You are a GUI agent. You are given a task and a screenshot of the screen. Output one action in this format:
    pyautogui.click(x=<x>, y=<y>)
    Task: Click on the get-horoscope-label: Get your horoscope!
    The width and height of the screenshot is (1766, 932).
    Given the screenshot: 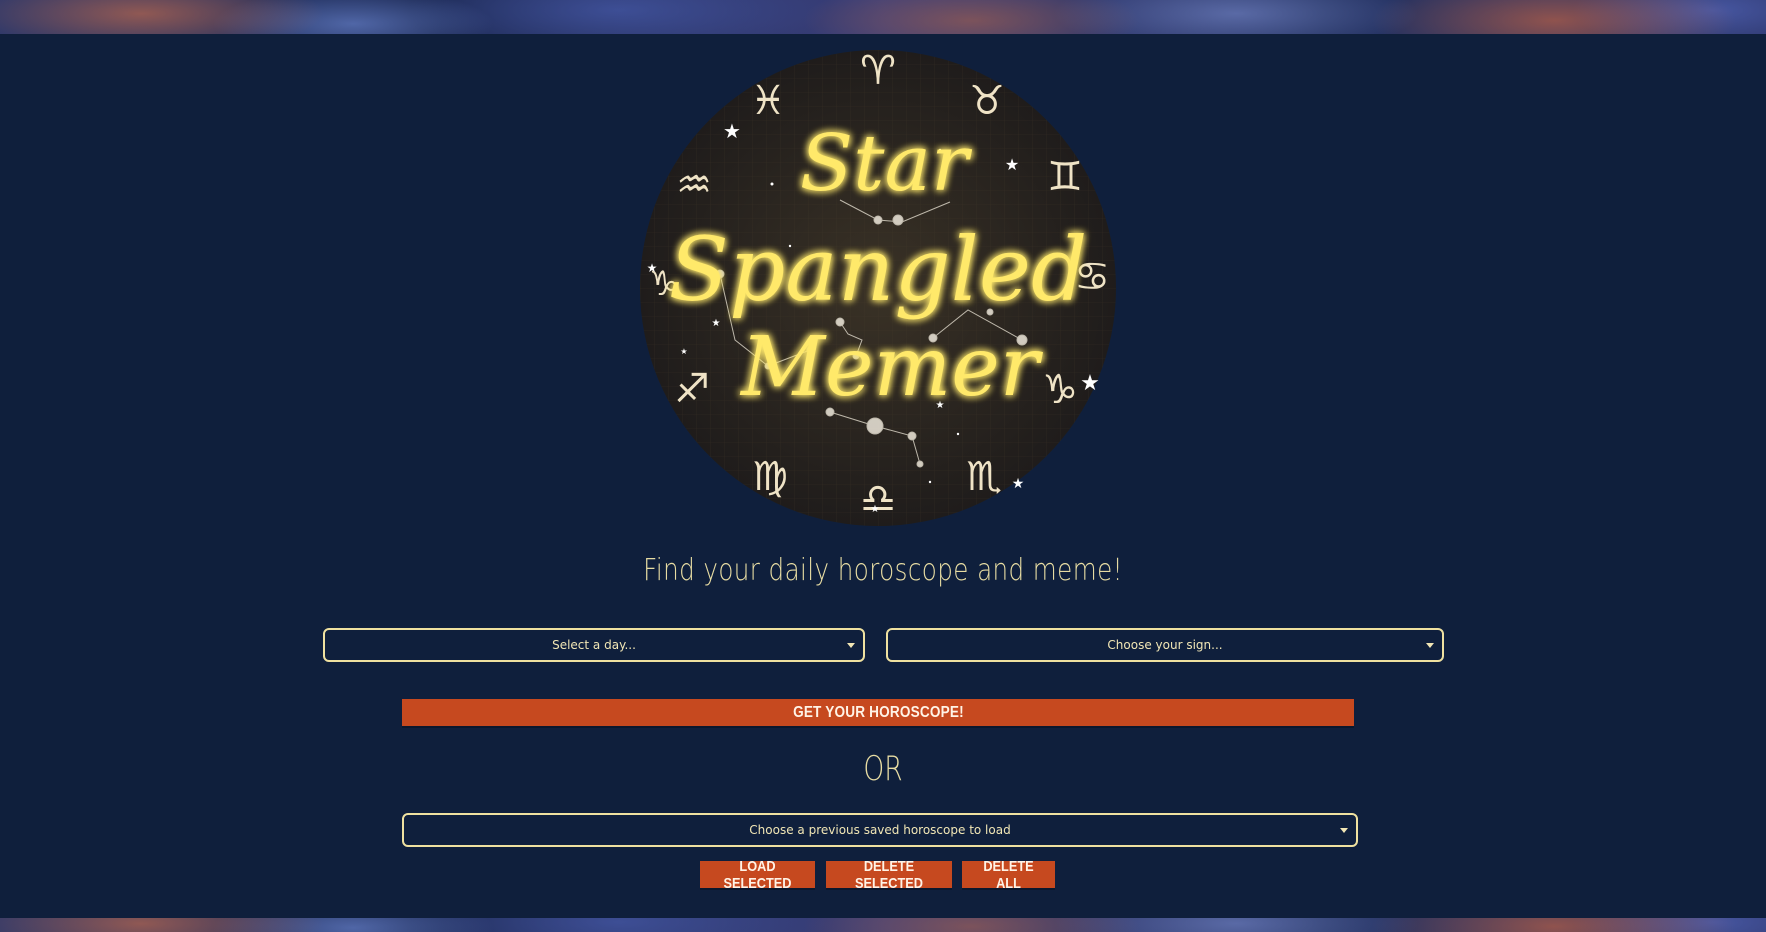 What is the action you would take?
    pyautogui.click(x=878, y=712)
    